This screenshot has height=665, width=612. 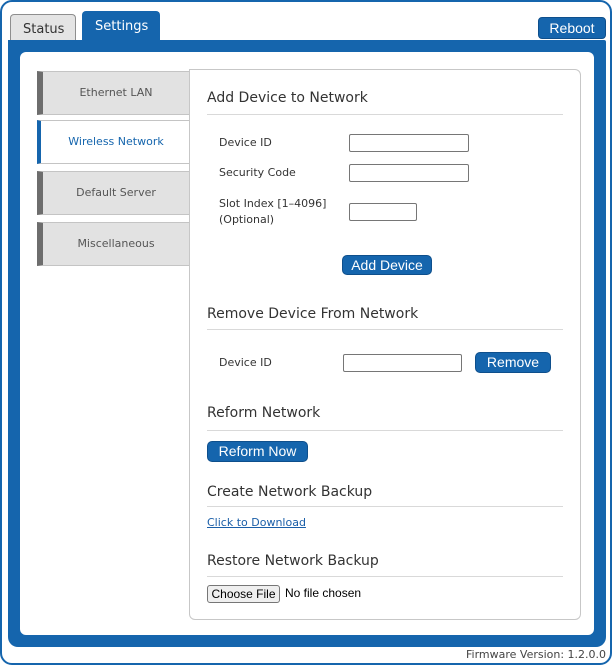 What do you see at coordinates (245, 142) in the screenshot?
I see `device-id-label: Device ID` at bounding box center [245, 142].